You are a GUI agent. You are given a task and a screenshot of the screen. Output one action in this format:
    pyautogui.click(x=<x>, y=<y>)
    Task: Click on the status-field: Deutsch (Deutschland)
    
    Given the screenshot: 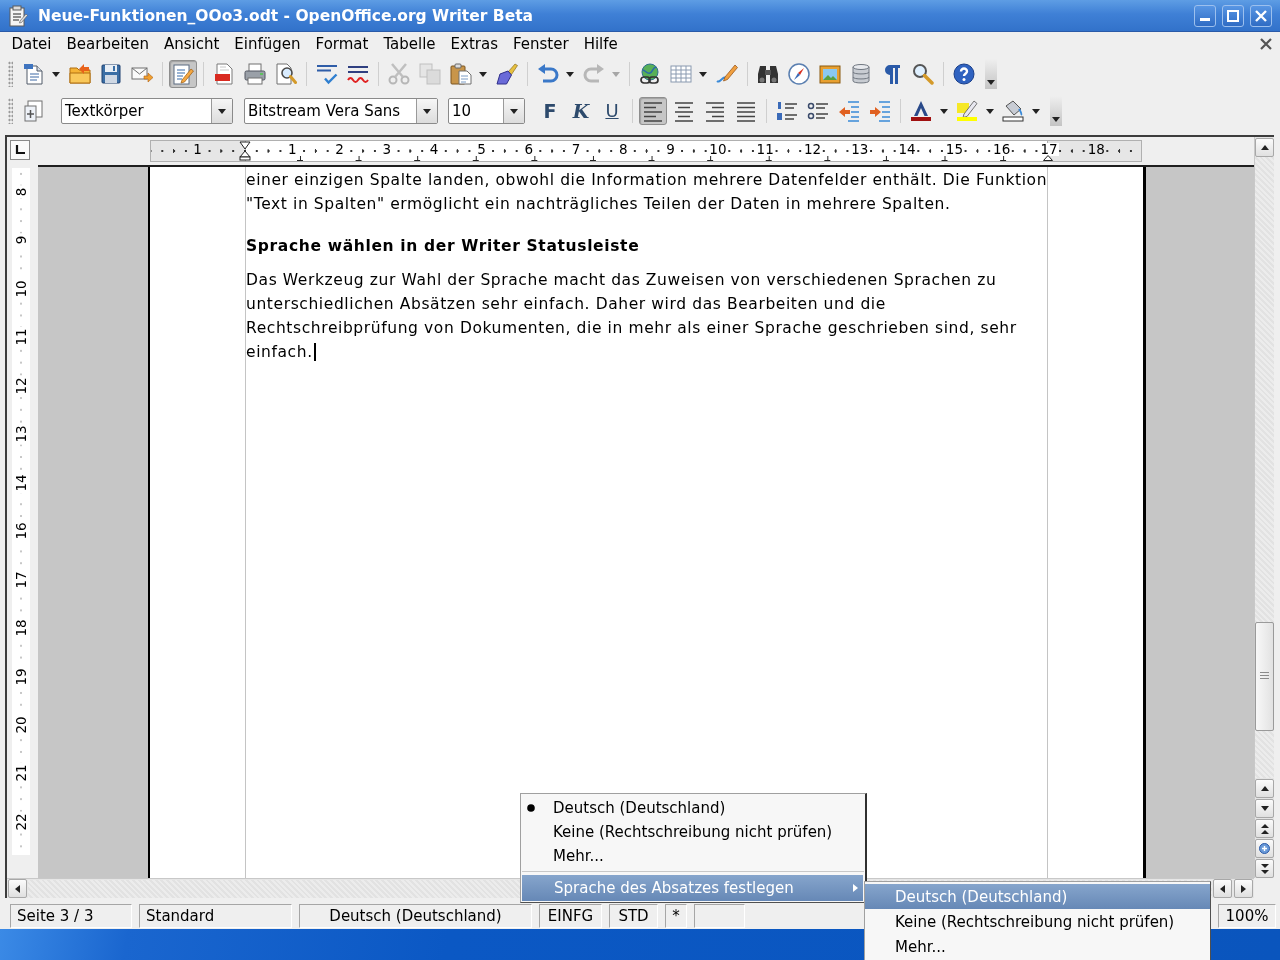 What is the action you would take?
    pyautogui.click(x=415, y=916)
    